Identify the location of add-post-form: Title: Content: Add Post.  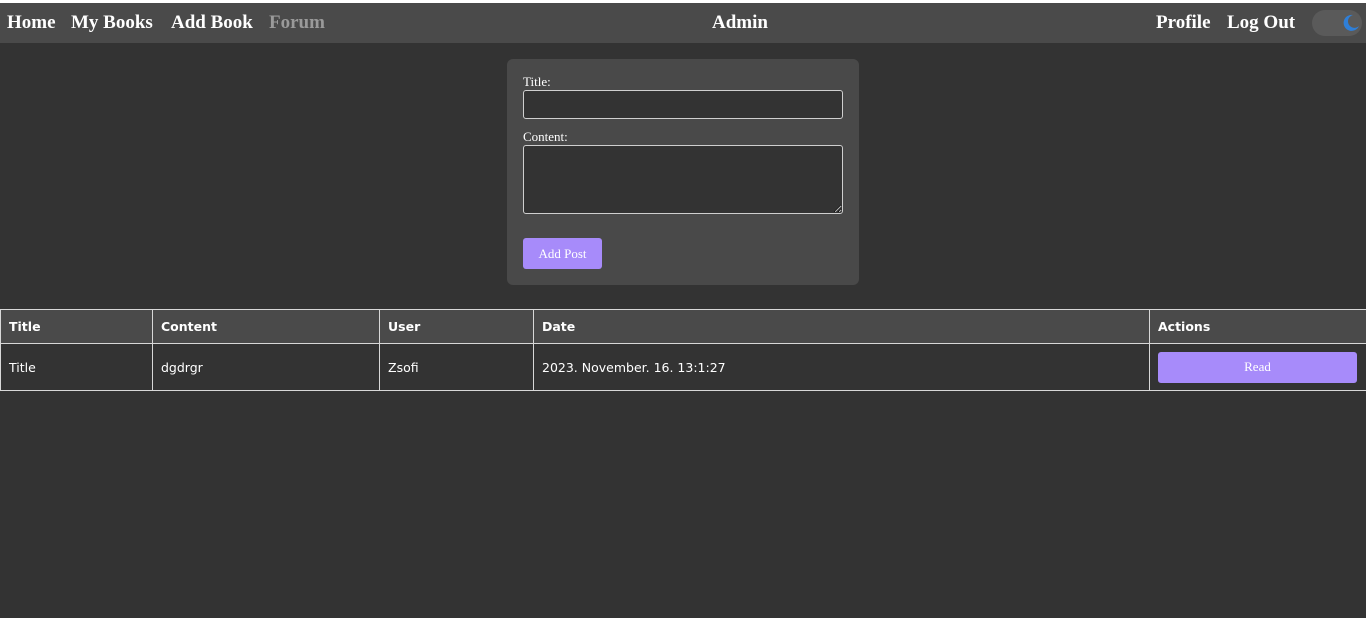
(683, 172).